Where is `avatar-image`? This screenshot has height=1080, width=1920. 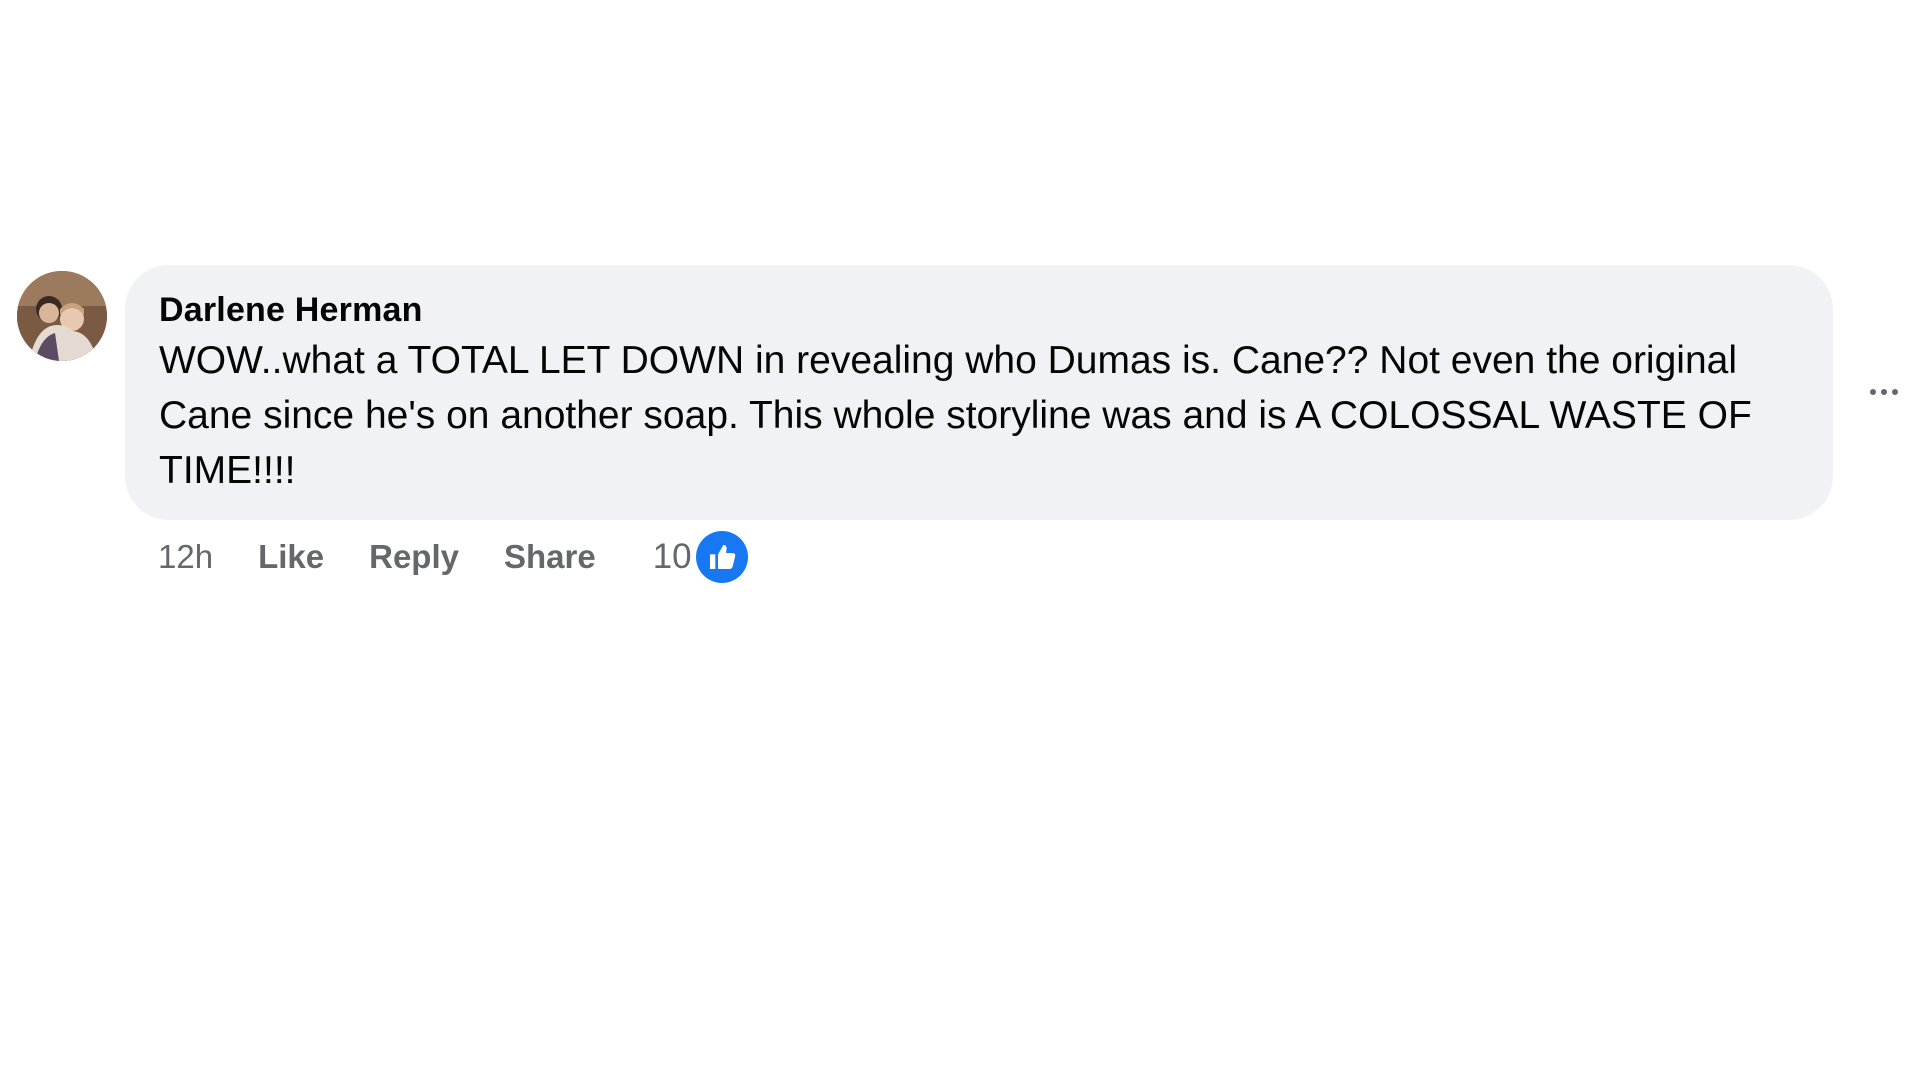 avatar-image is located at coordinates (62, 316).